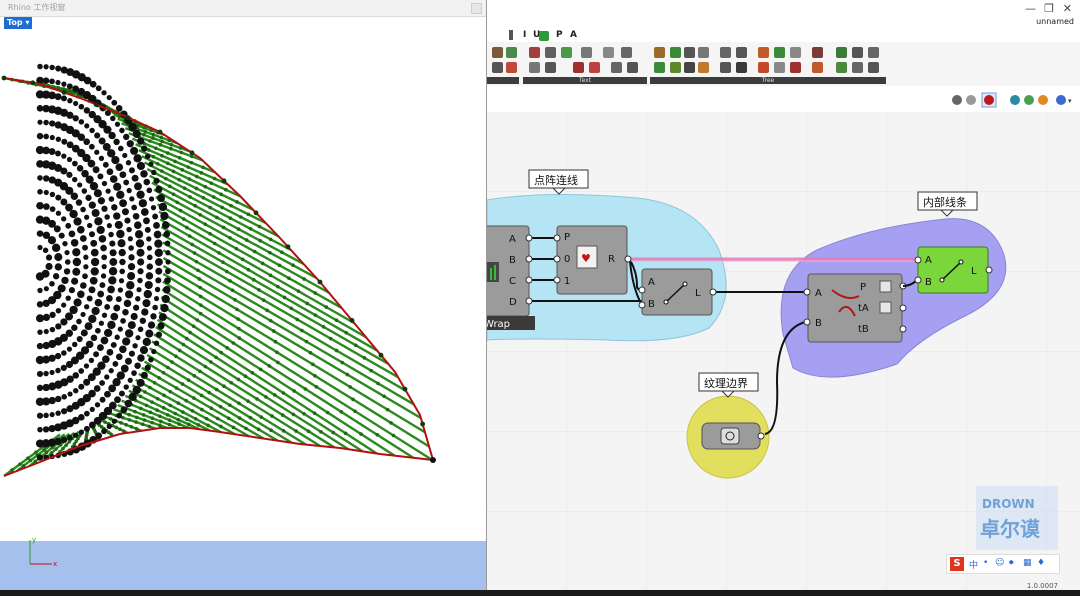 The height and width of the screenshot is (596, 1080). What do you see at coordinates (585, 80) in the screenshot?
I see `ribbon-group-text-label: Text` at bounding box center [585, 80].